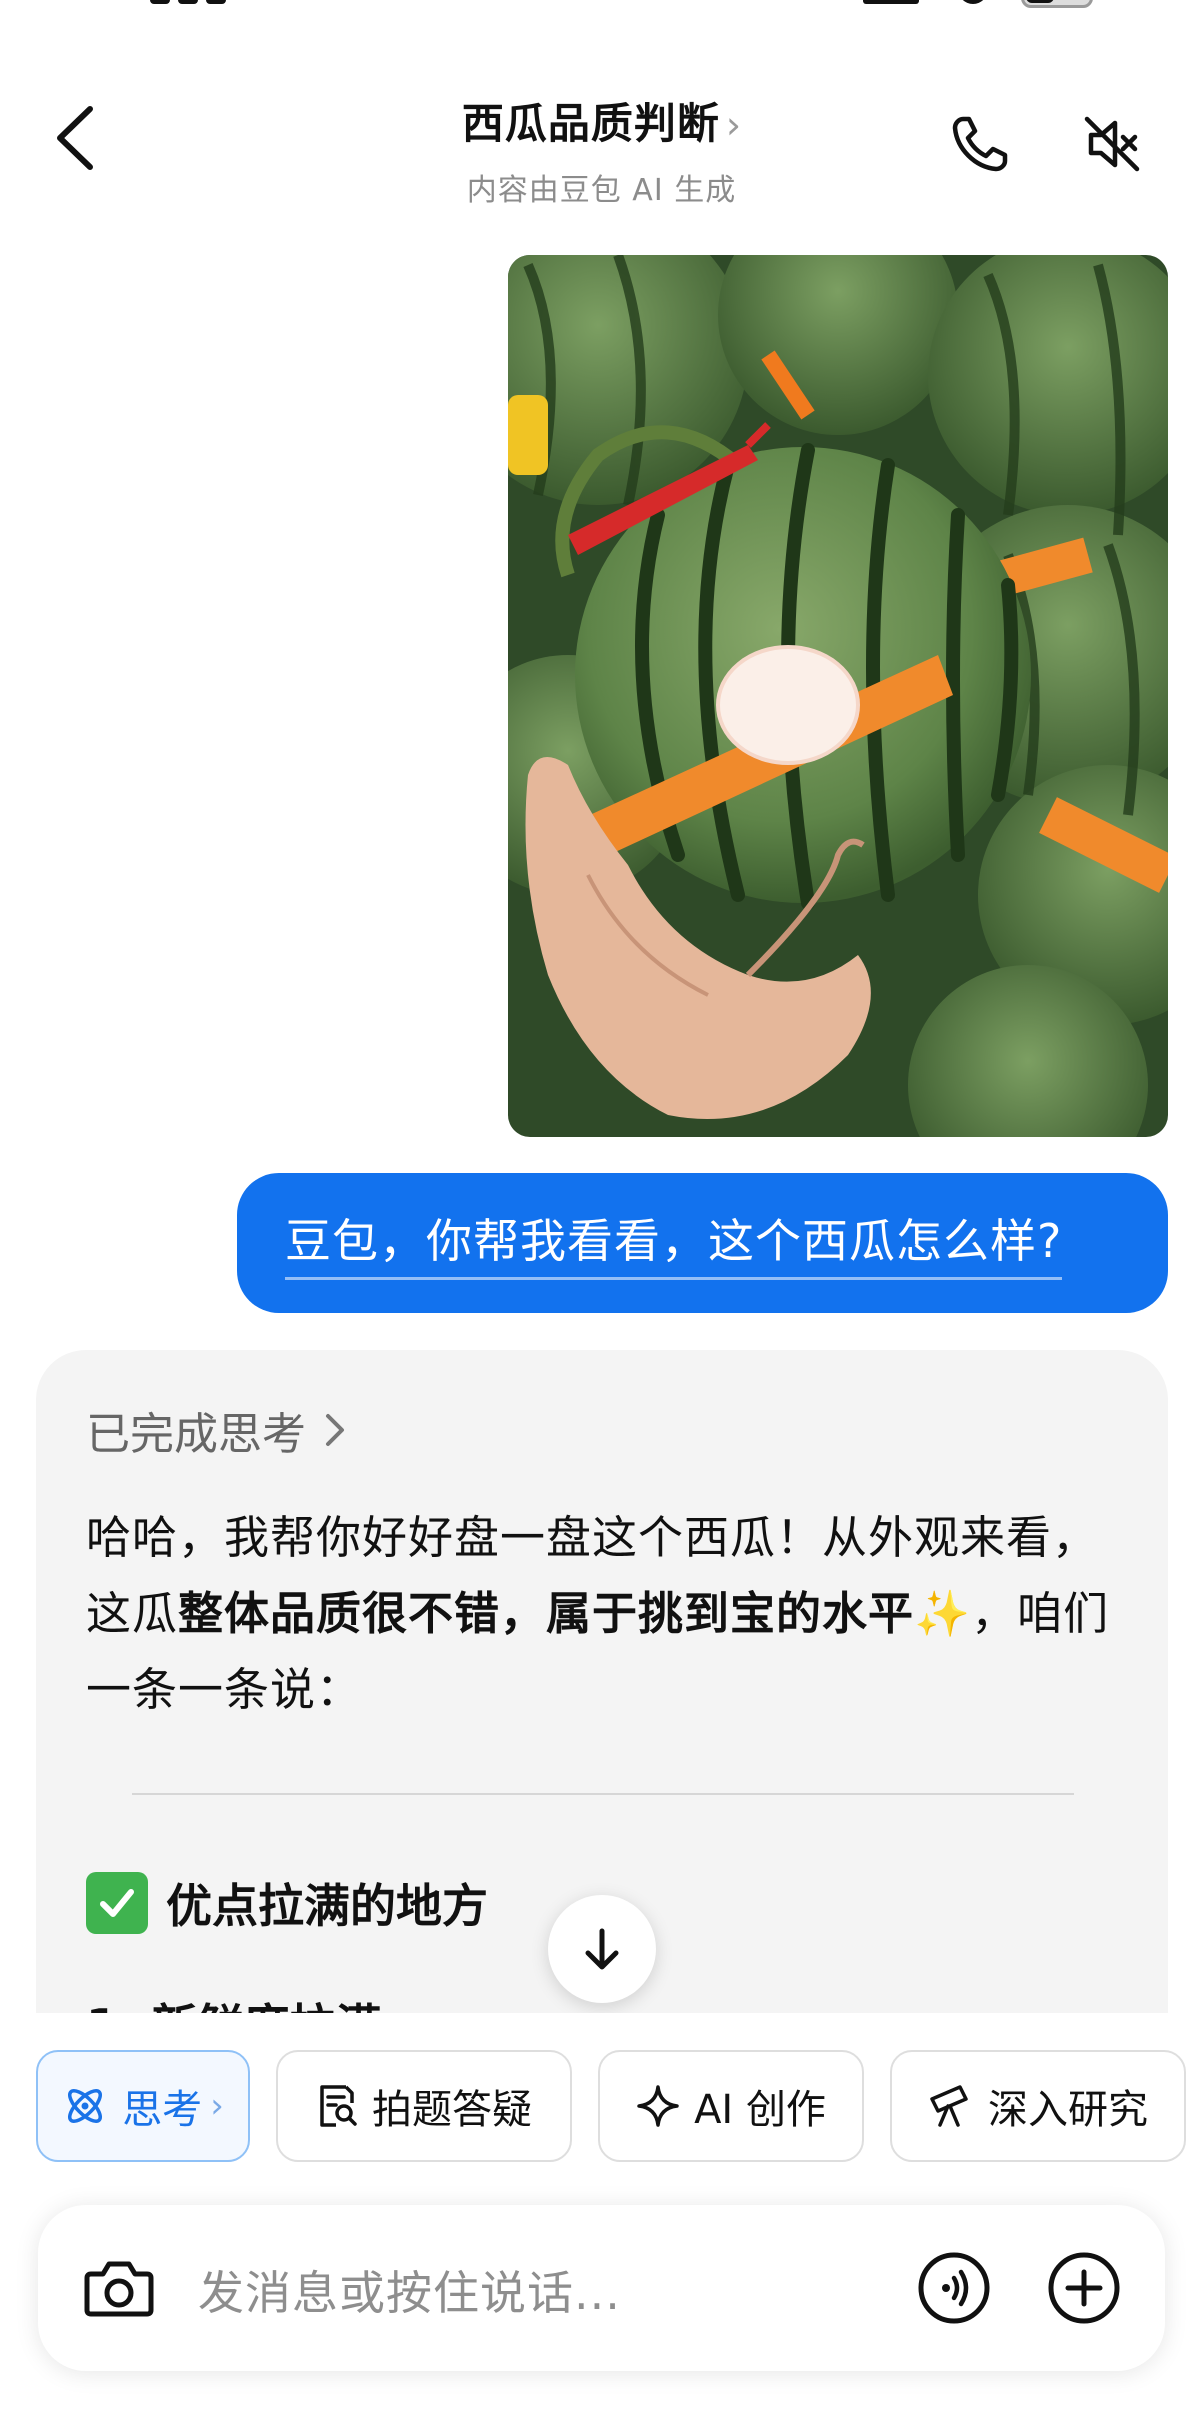 The image size is (1203, 2415). I want to click on section-heading: 优点拉满的地方, so click(287, 1903).